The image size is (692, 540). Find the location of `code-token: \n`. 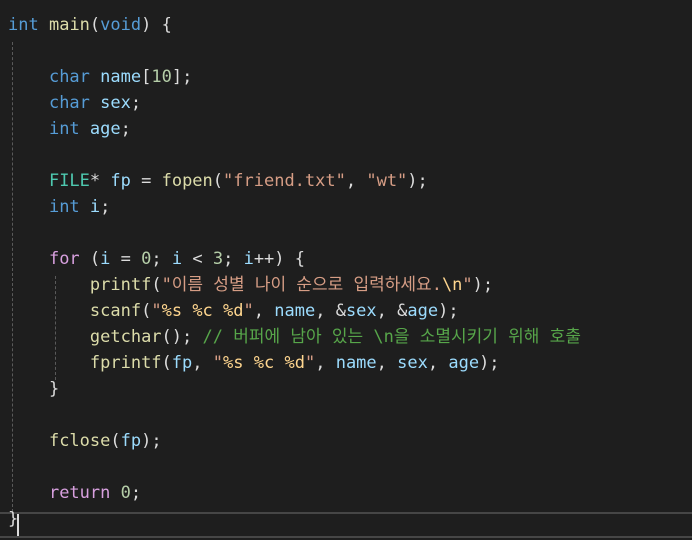

code-token: \n is located at coordinates (452, 285).